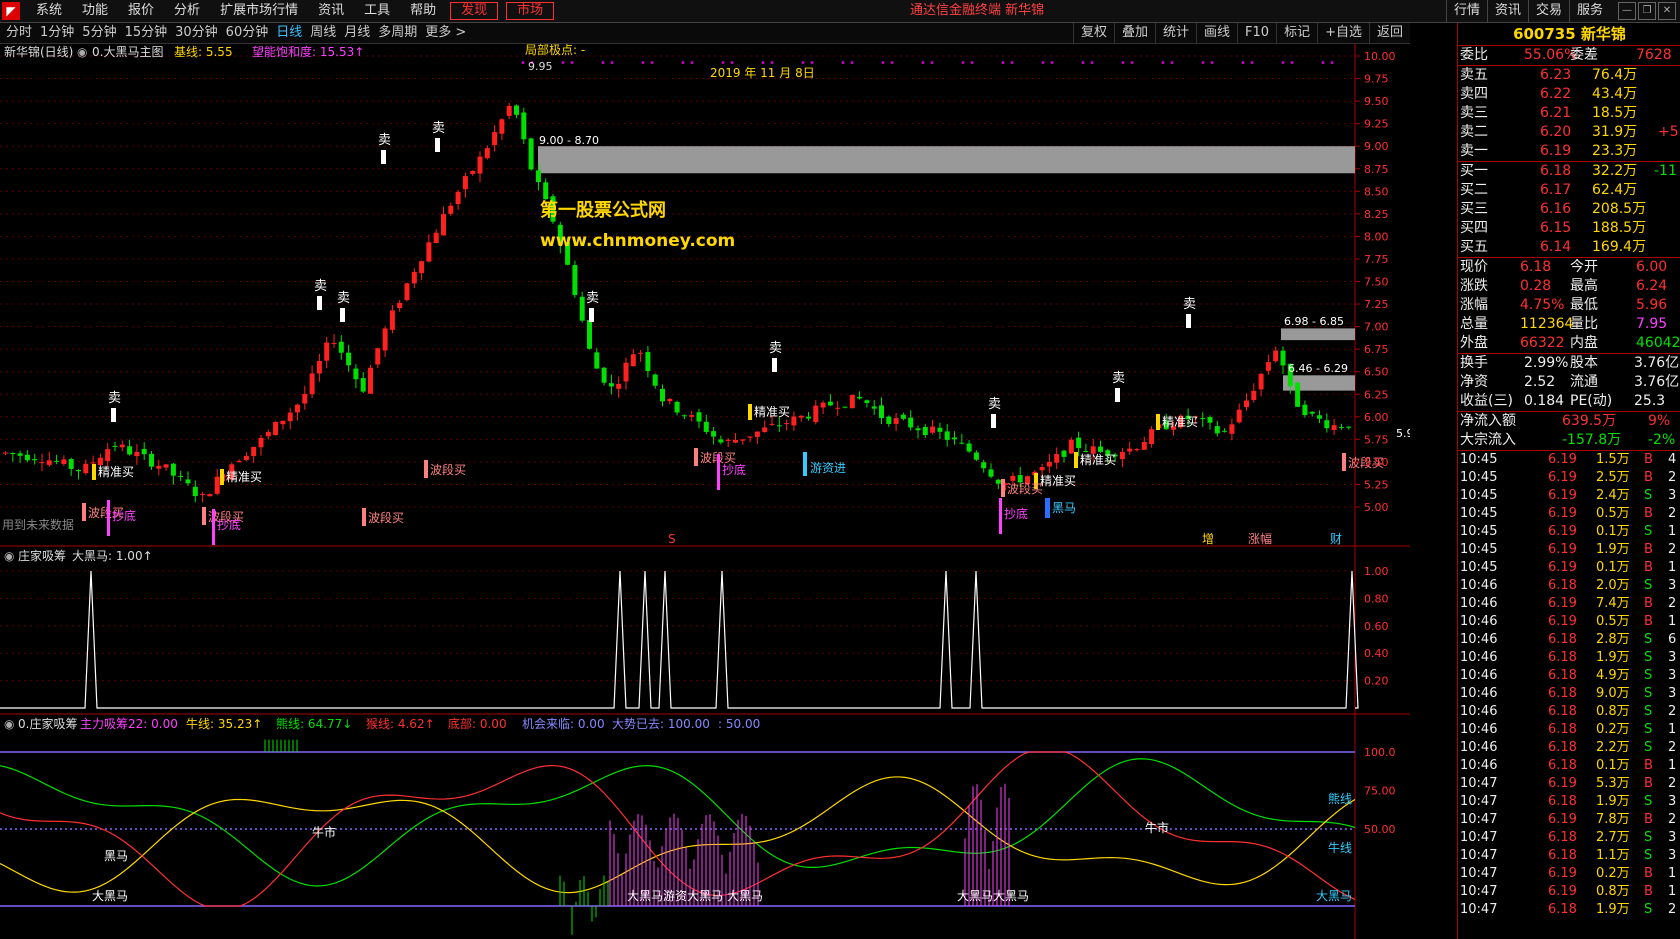 This screenshot has height=939, width=1680. What do you see at coordinates (1591, 401) in the screenshot?
I see `quote-cell: PE(动)` at bounding box center [1591, 401].